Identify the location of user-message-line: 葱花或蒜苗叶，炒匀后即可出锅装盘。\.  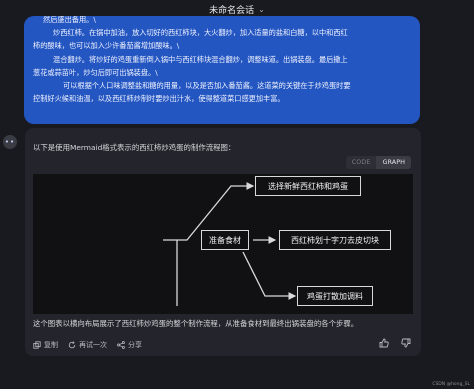
(95, 72).